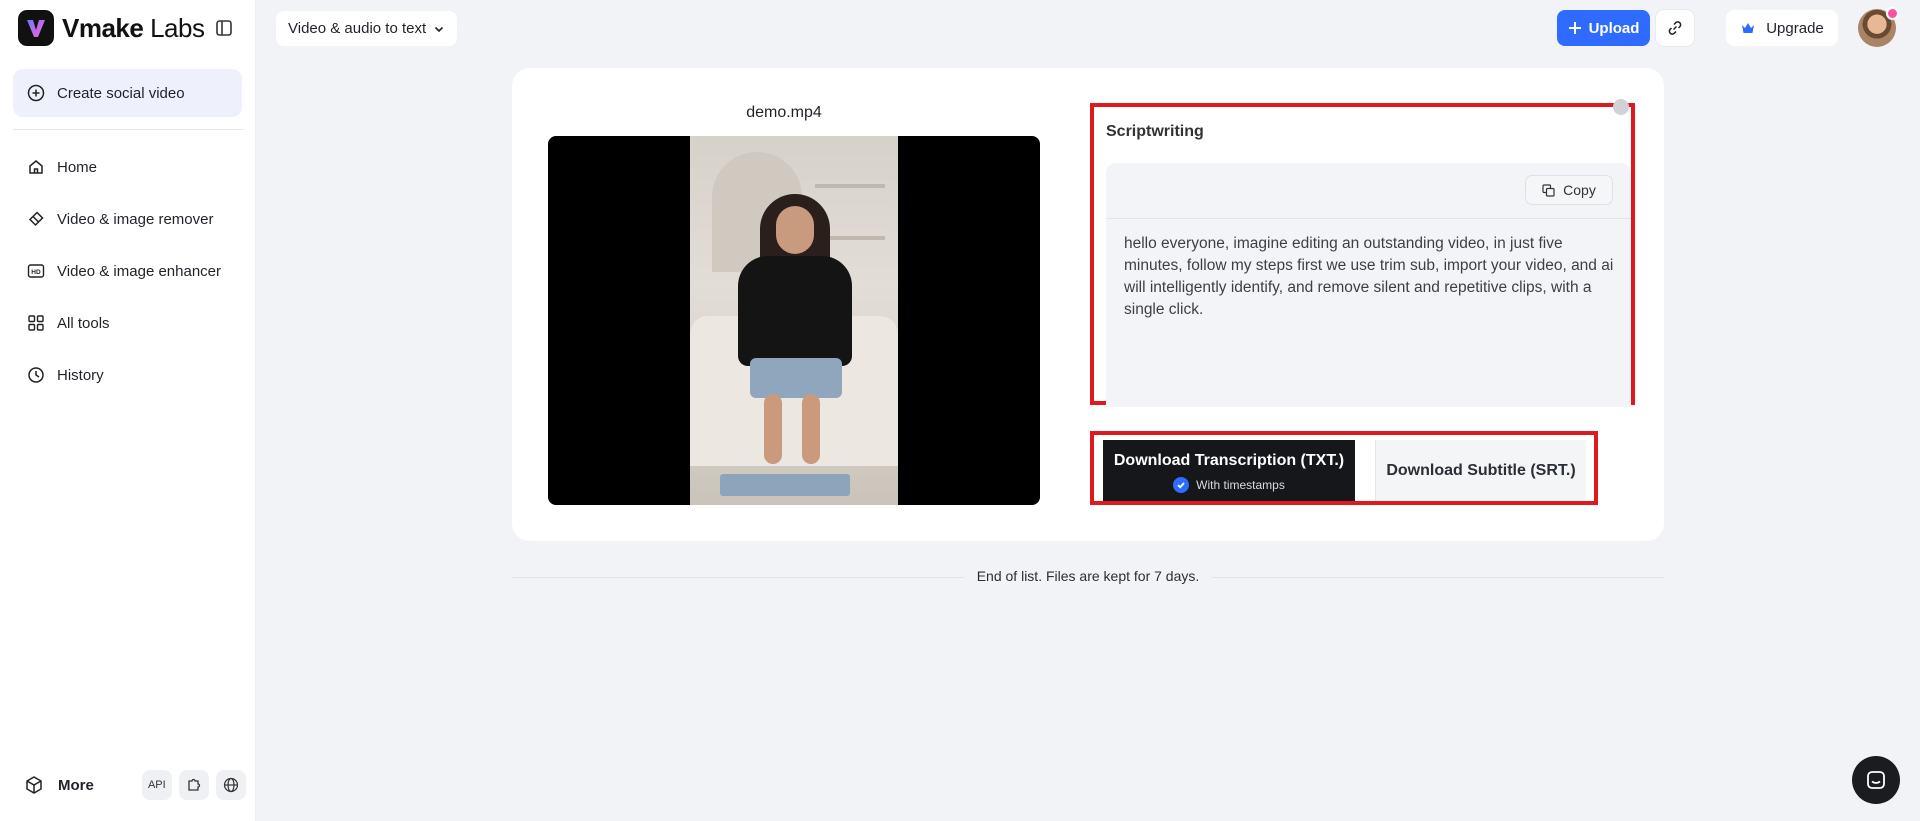  Describe the element at coordinates (1621, 107) in the screenshot. I see `close-icon` at that location.